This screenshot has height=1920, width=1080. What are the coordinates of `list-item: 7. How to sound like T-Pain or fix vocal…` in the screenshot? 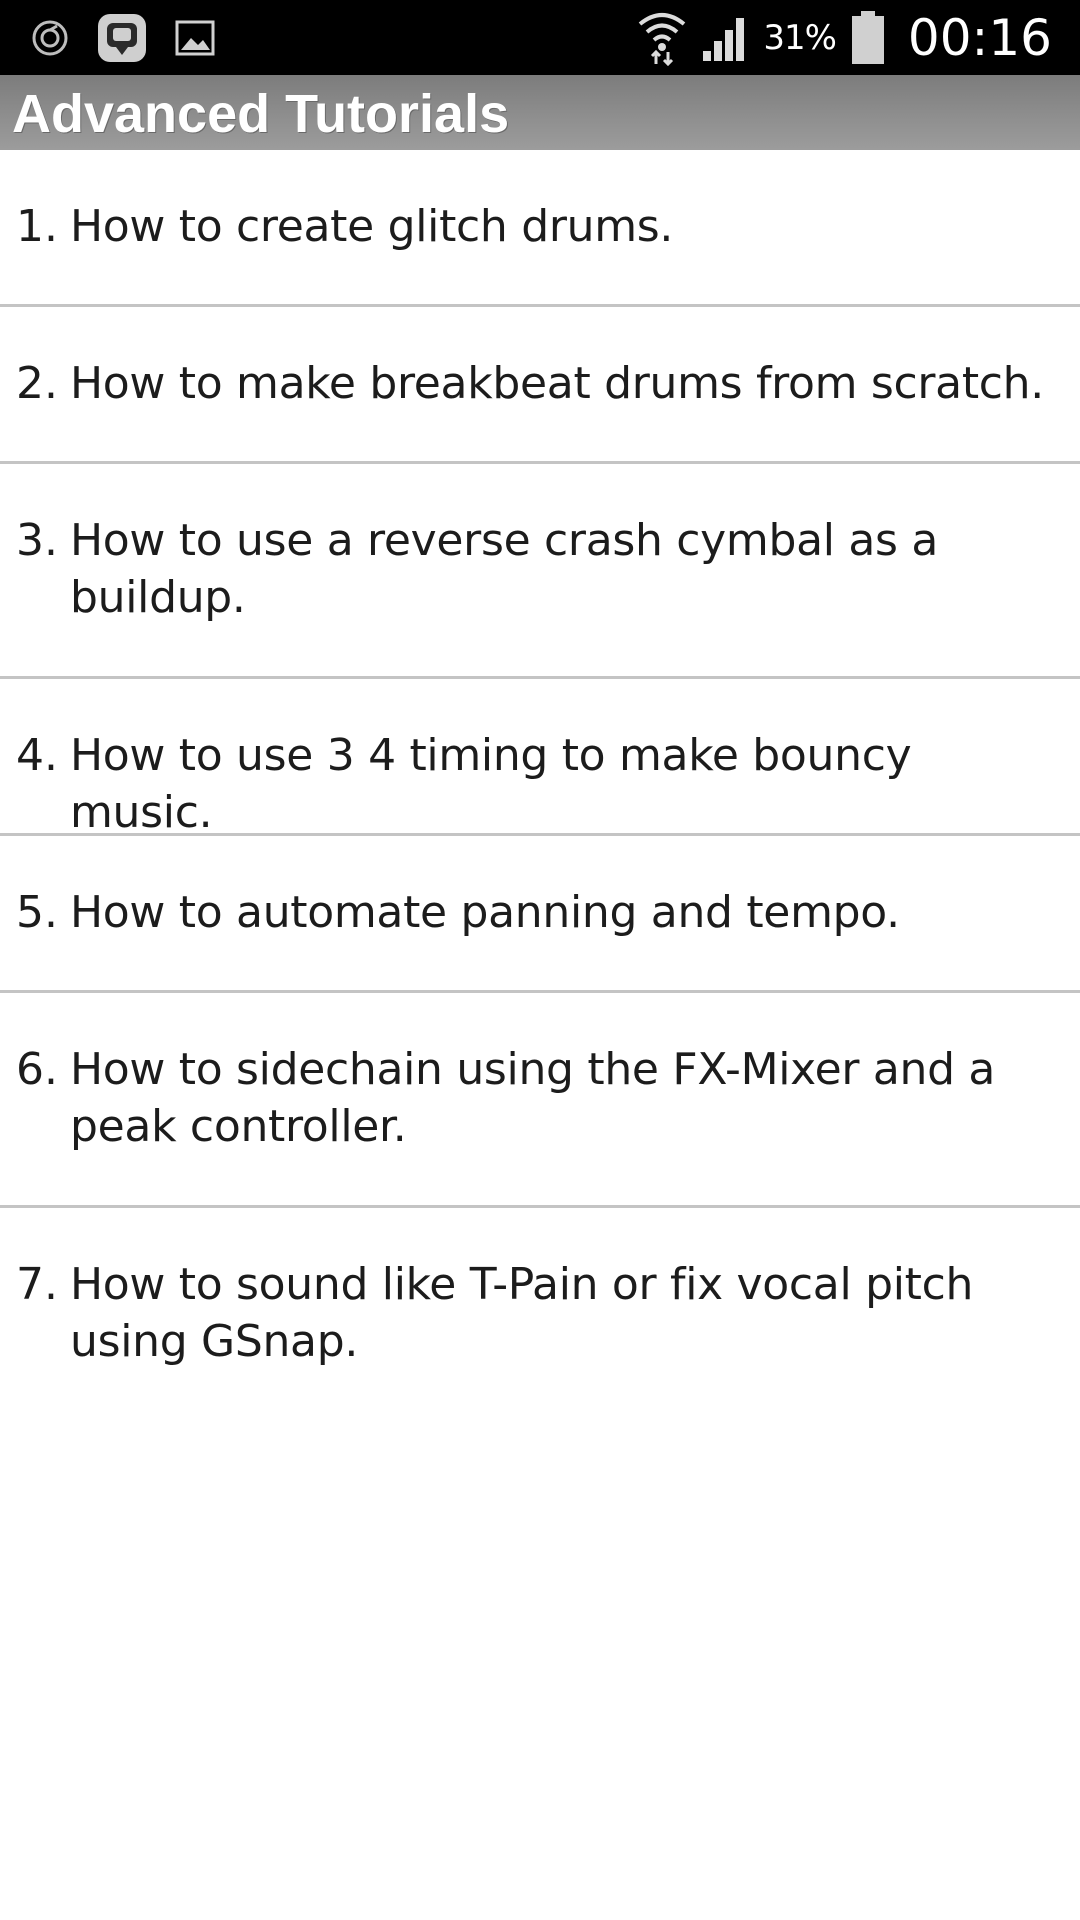 It's located at (540, 1315).